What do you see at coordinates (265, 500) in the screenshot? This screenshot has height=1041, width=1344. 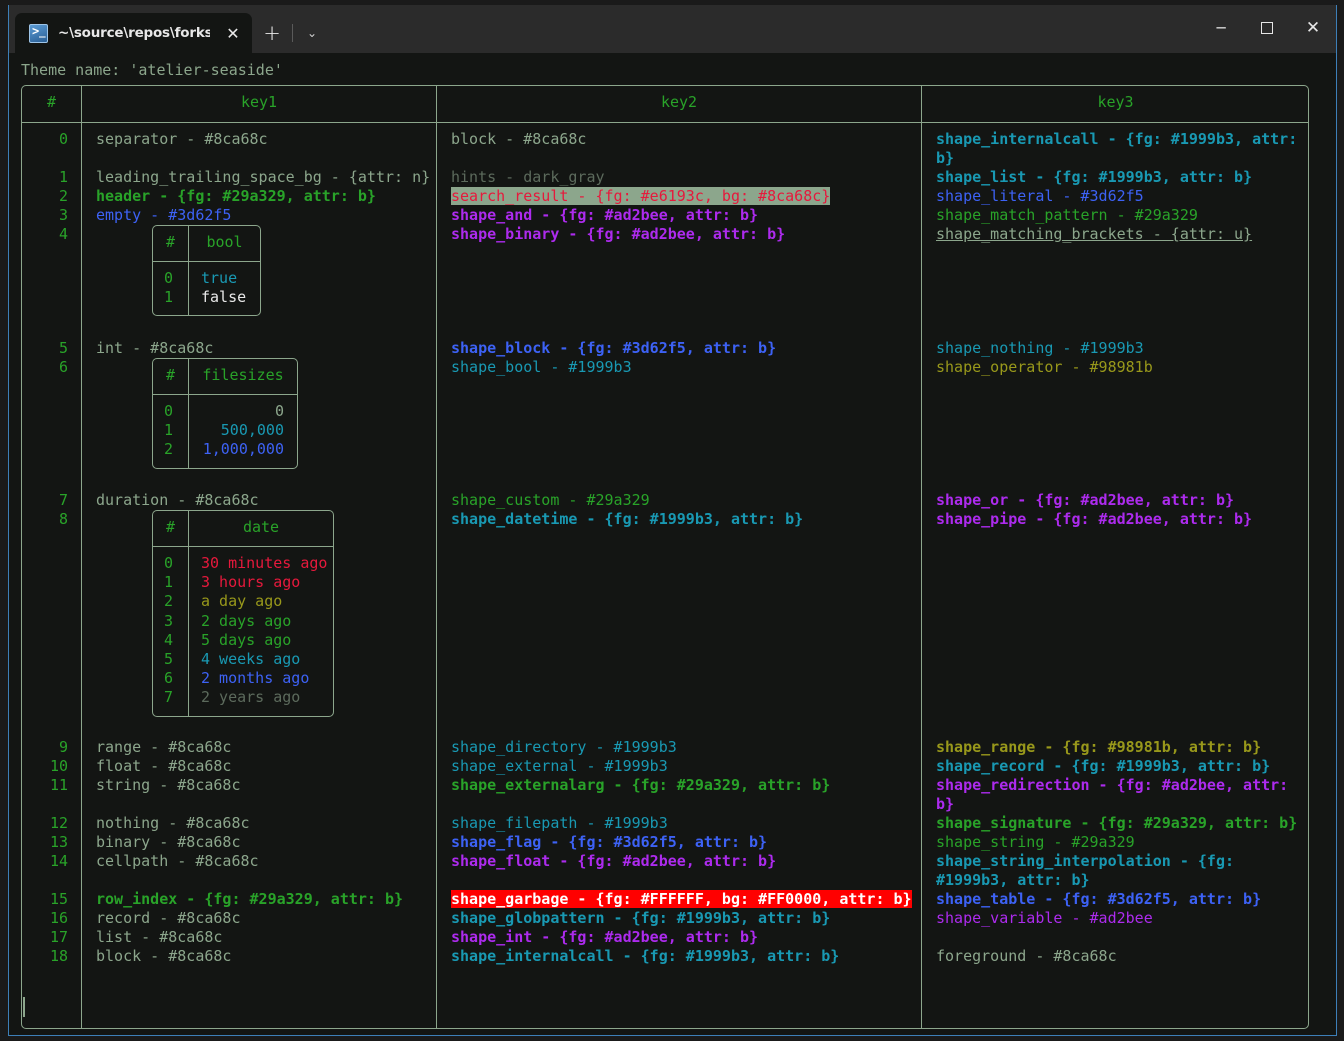 I see `table-cell: duration - #8ca68c` at bounding box center [265, 500].